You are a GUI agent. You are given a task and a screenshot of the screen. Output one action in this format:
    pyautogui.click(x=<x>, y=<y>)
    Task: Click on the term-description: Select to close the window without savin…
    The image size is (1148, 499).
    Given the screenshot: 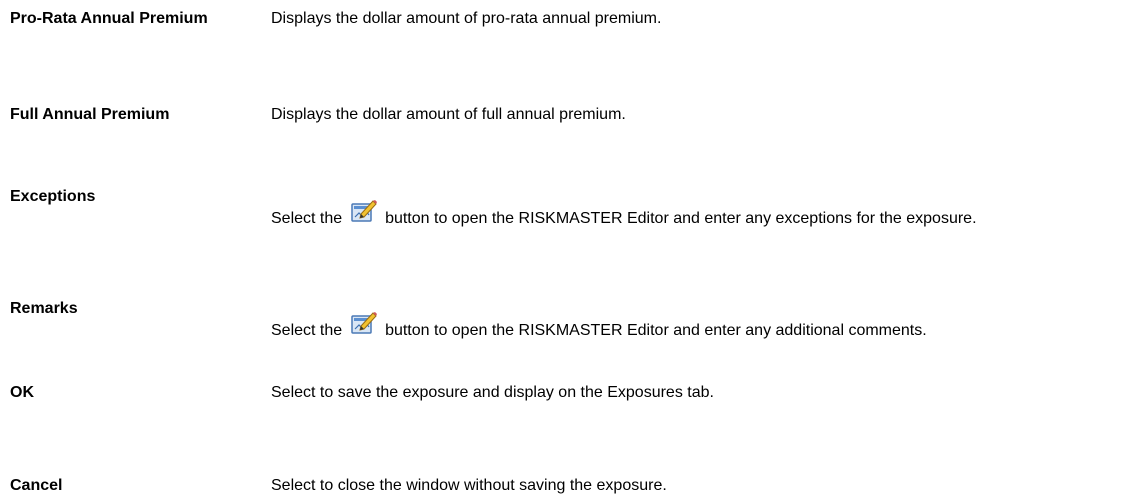 What is the action you would take?
    pyautogui.click(x=469, y=485)
    